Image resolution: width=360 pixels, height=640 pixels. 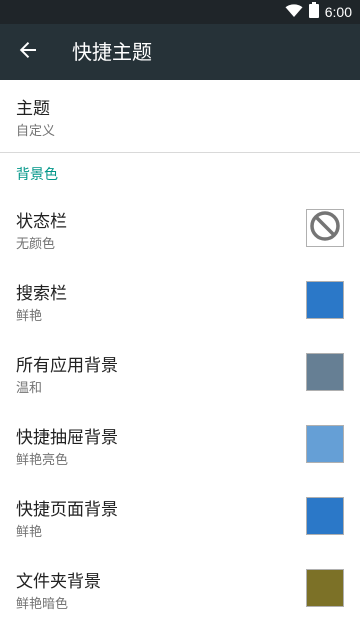 I want to click on section-header: 背景色, so click(x=180, y=173).